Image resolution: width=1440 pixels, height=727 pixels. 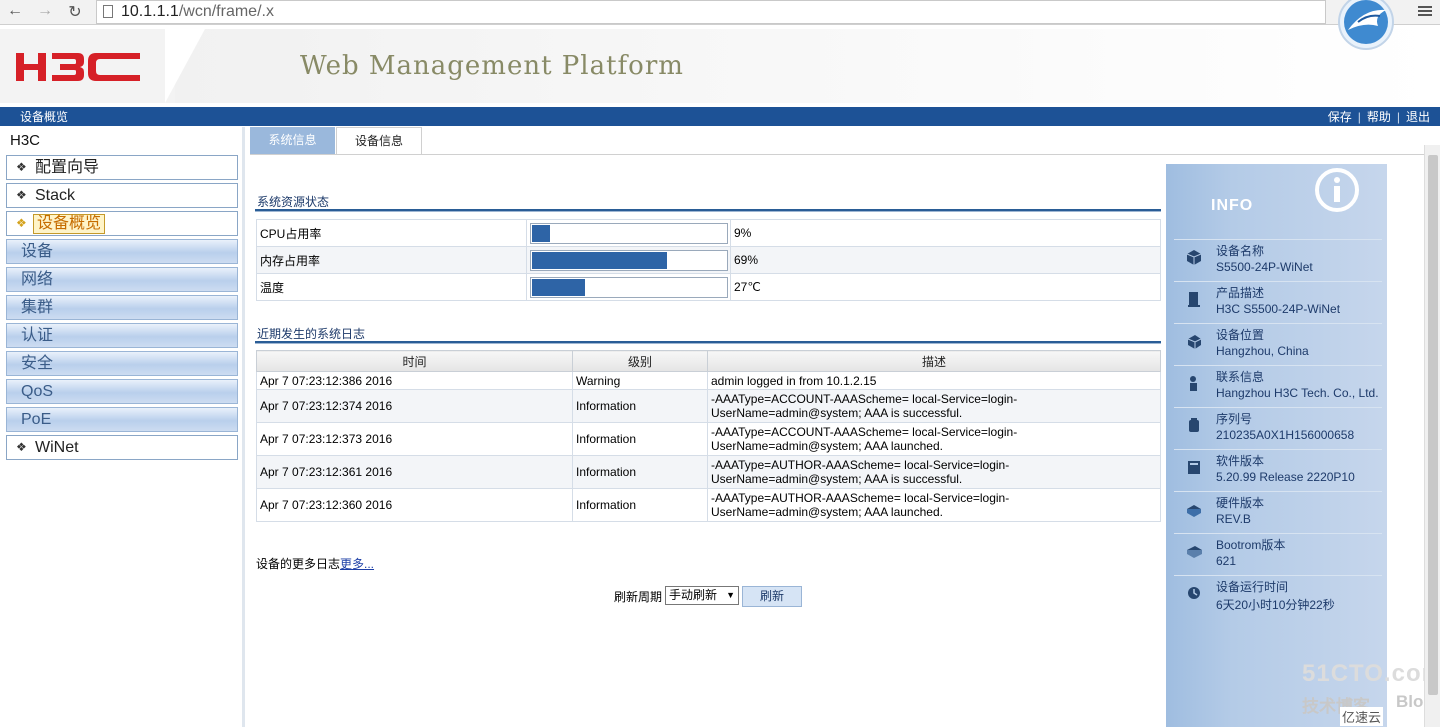 What do you see at coordinates (414, 406) in the screenshot?
I see `log-time: Apr 7 07:23:12:374 2016` at bounding box center [414, 406].